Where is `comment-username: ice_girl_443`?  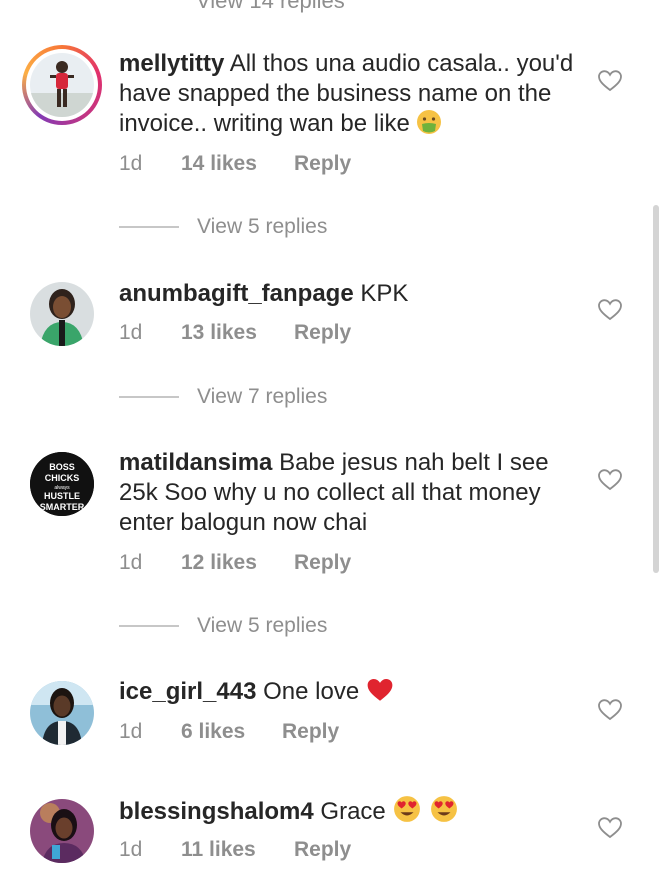 comment-username: ice_girl_443 is located at coordinates (187, 691).